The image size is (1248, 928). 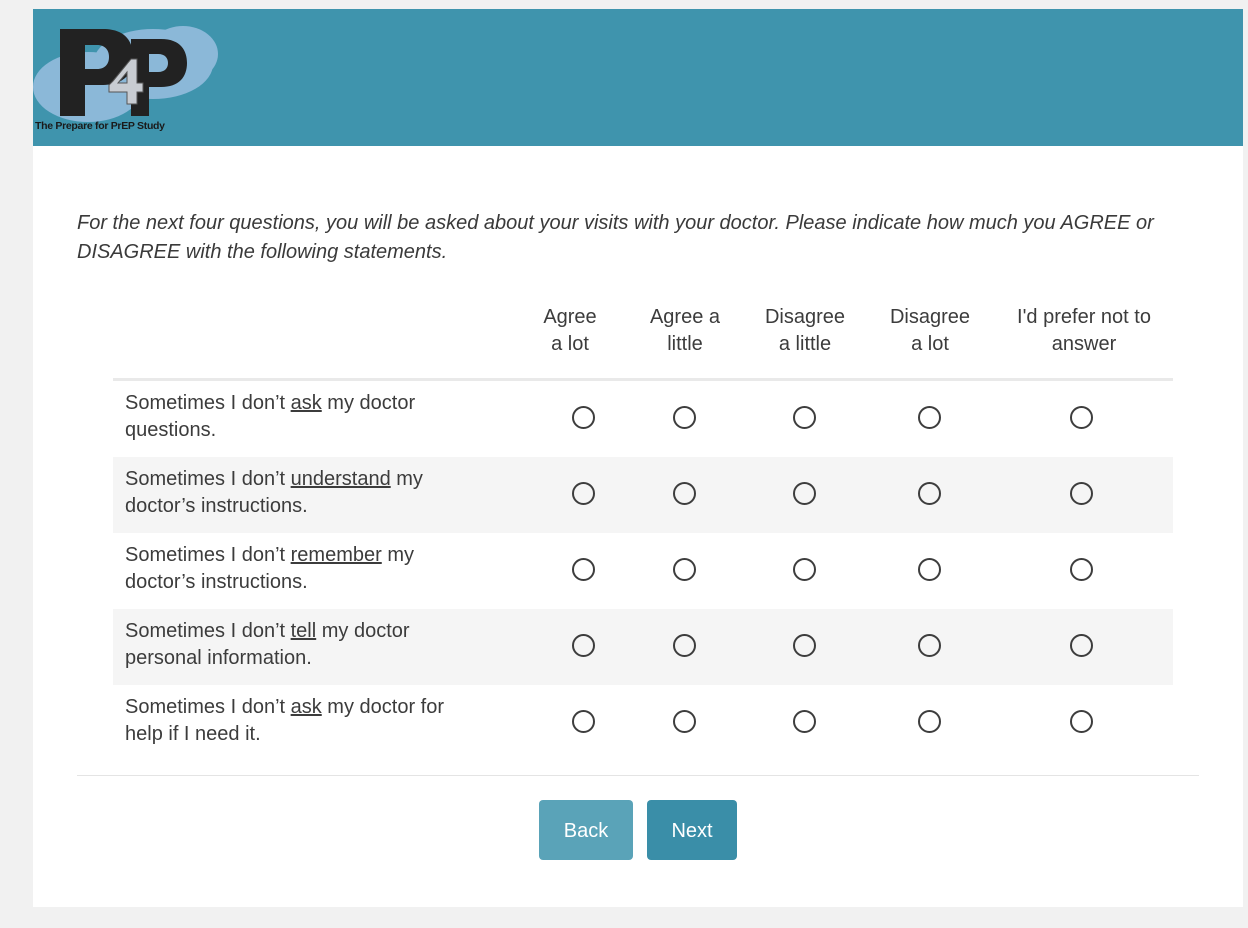 What do you see at coordinates (692, 830) in the screenshot?
I see `next-button: Next` at bounding box center [692, 830].